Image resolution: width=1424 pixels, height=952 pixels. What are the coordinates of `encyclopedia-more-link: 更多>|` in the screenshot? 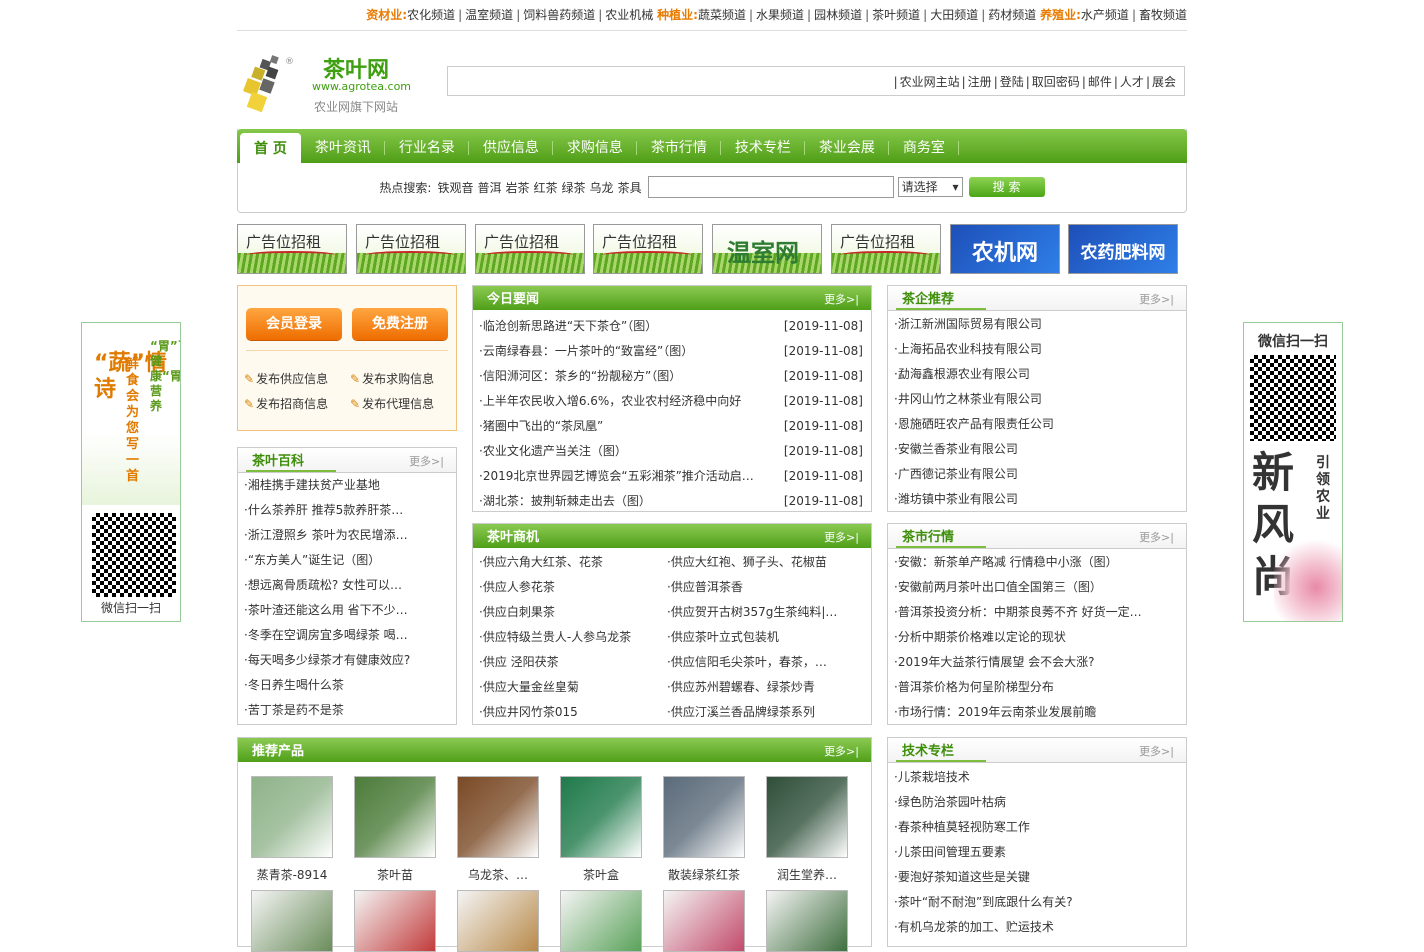 It's located at (426, 461).